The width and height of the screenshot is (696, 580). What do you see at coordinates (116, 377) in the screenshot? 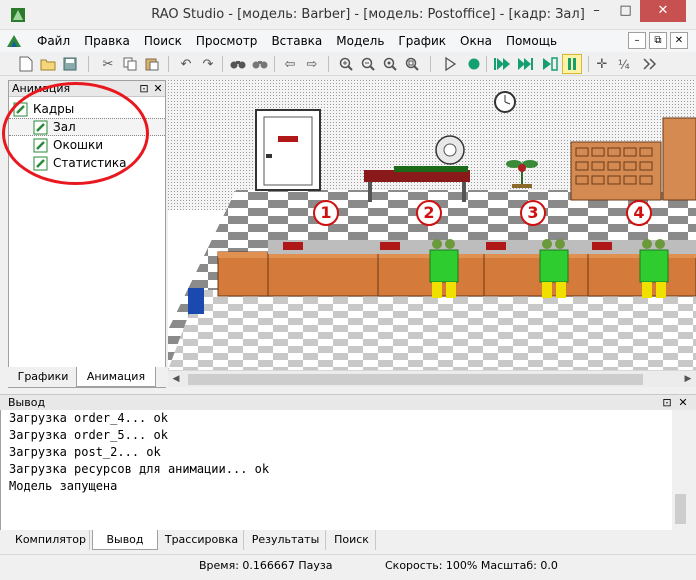
I see `tab-animation: Анимация` at bounding box center [116, 377].